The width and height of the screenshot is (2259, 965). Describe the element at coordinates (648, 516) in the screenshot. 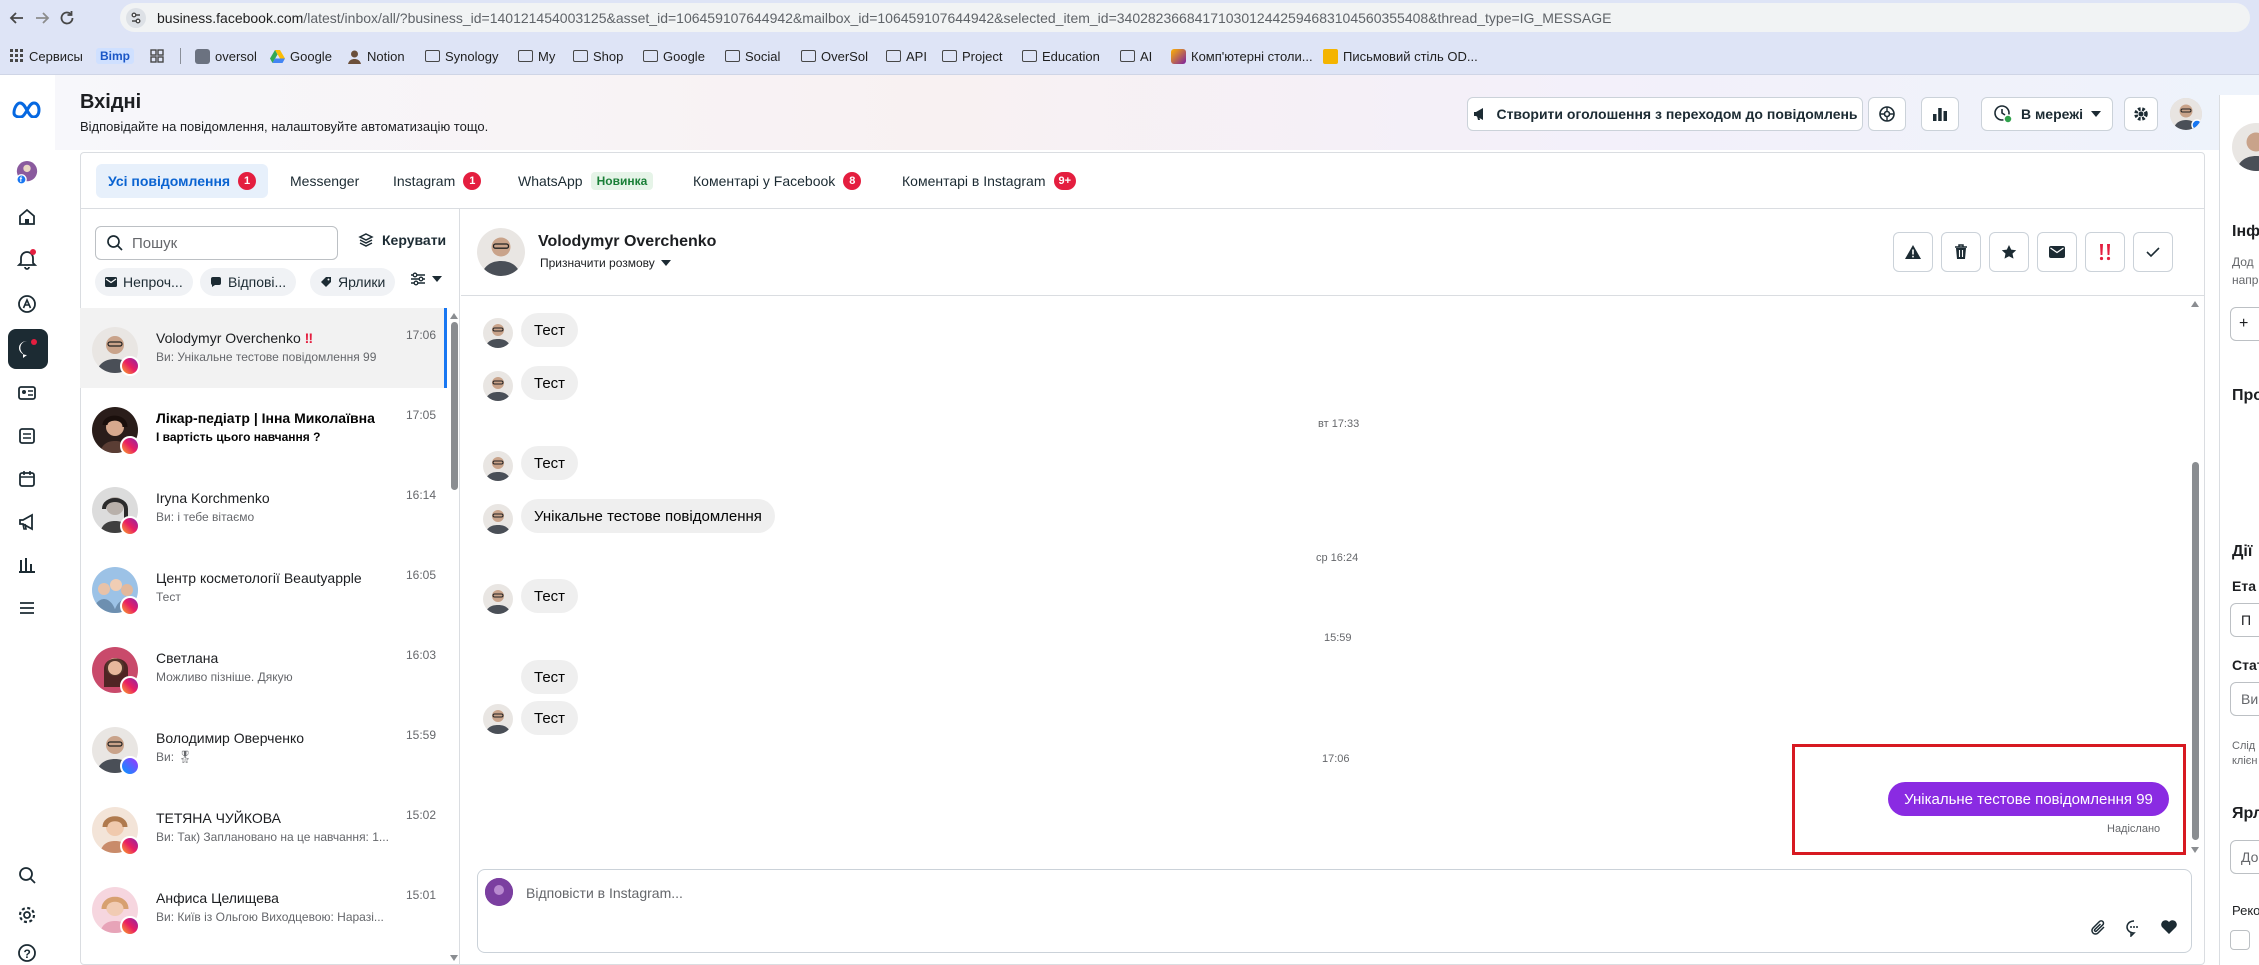

I see `incoming-message: Унікальне тестове повідомлення` at that location.